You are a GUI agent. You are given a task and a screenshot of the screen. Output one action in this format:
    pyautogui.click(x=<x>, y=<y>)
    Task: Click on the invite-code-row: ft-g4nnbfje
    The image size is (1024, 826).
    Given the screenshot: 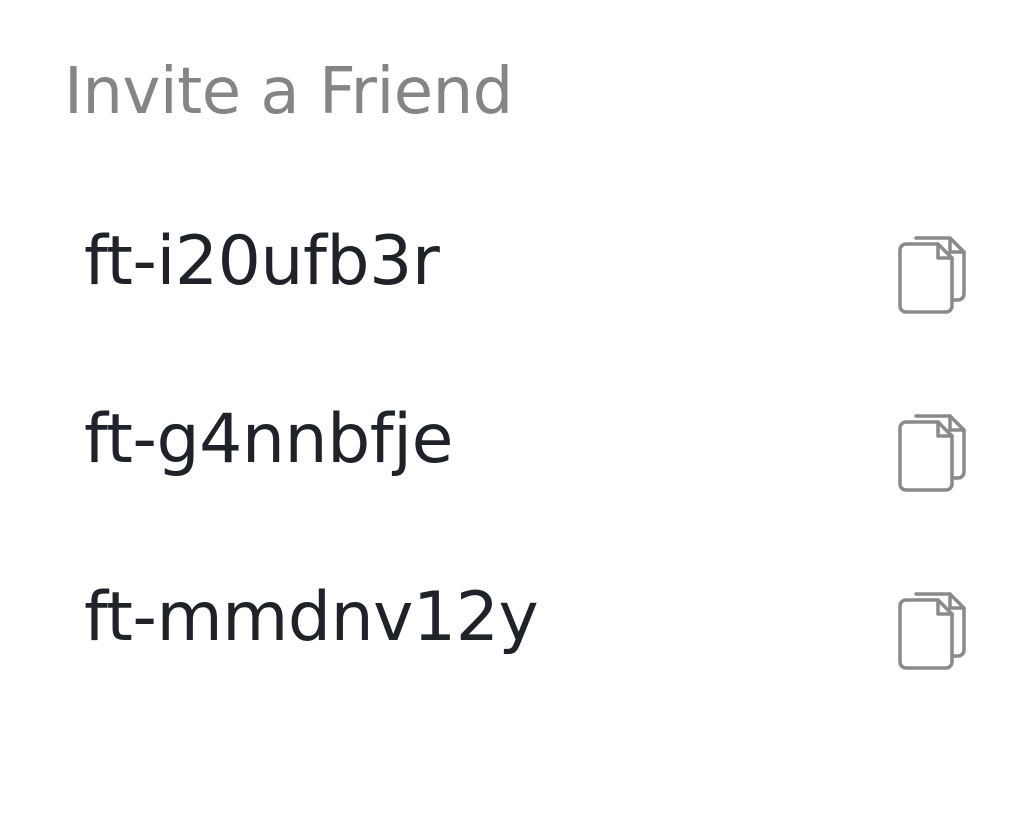 What is the action you would take?
    pyautogui.click(x=512, y=441)
    